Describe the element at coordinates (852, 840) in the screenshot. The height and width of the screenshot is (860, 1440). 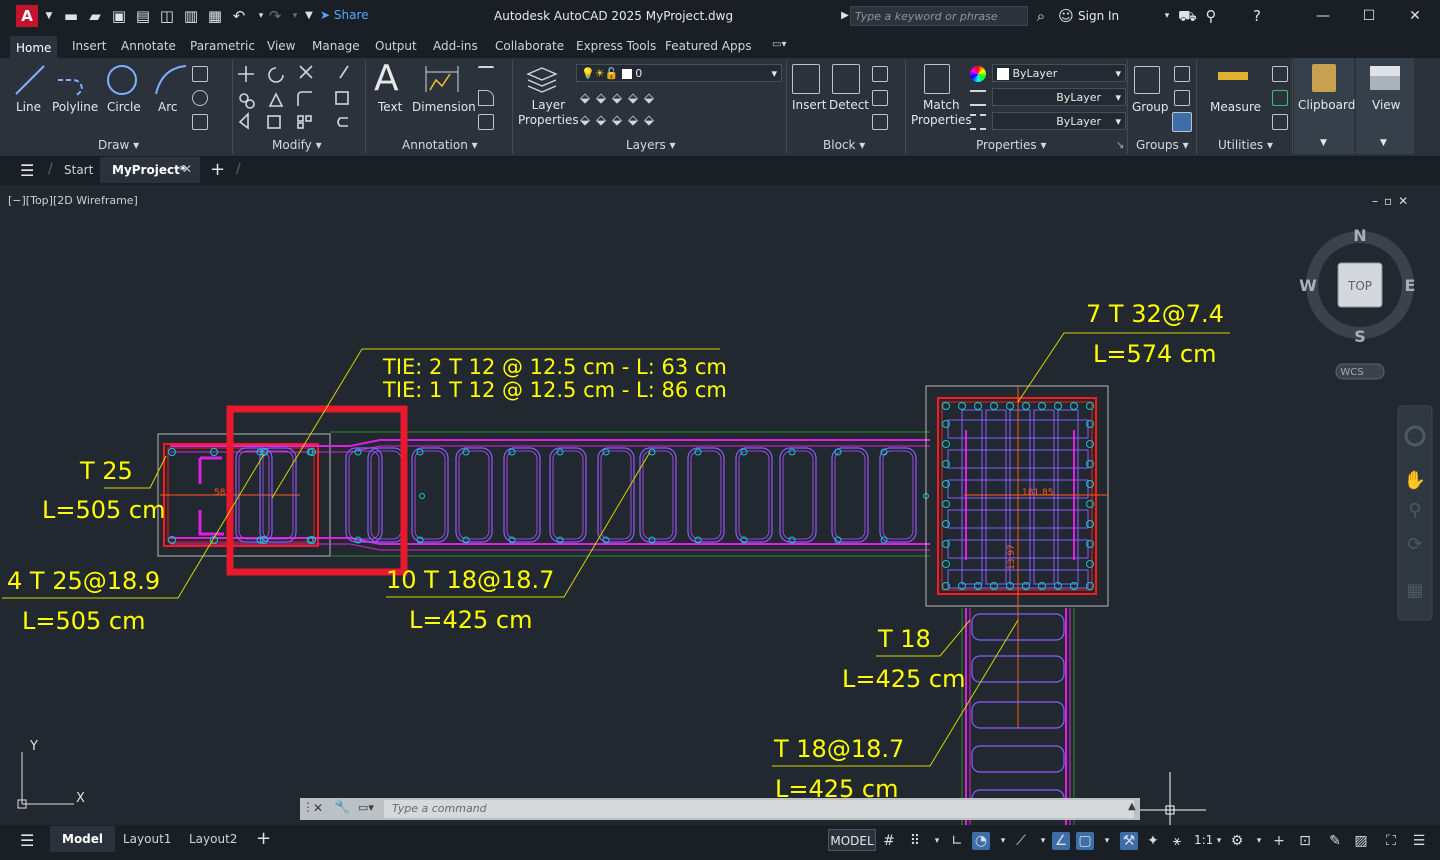
I see `model-space-button: MODEL` at that location.